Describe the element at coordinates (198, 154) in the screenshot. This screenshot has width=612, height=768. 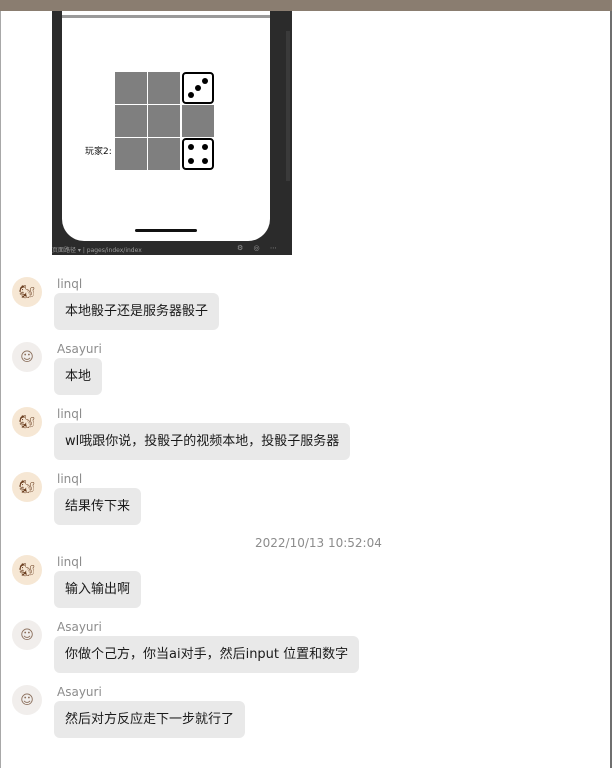
I see `die-four-icon` at that location.